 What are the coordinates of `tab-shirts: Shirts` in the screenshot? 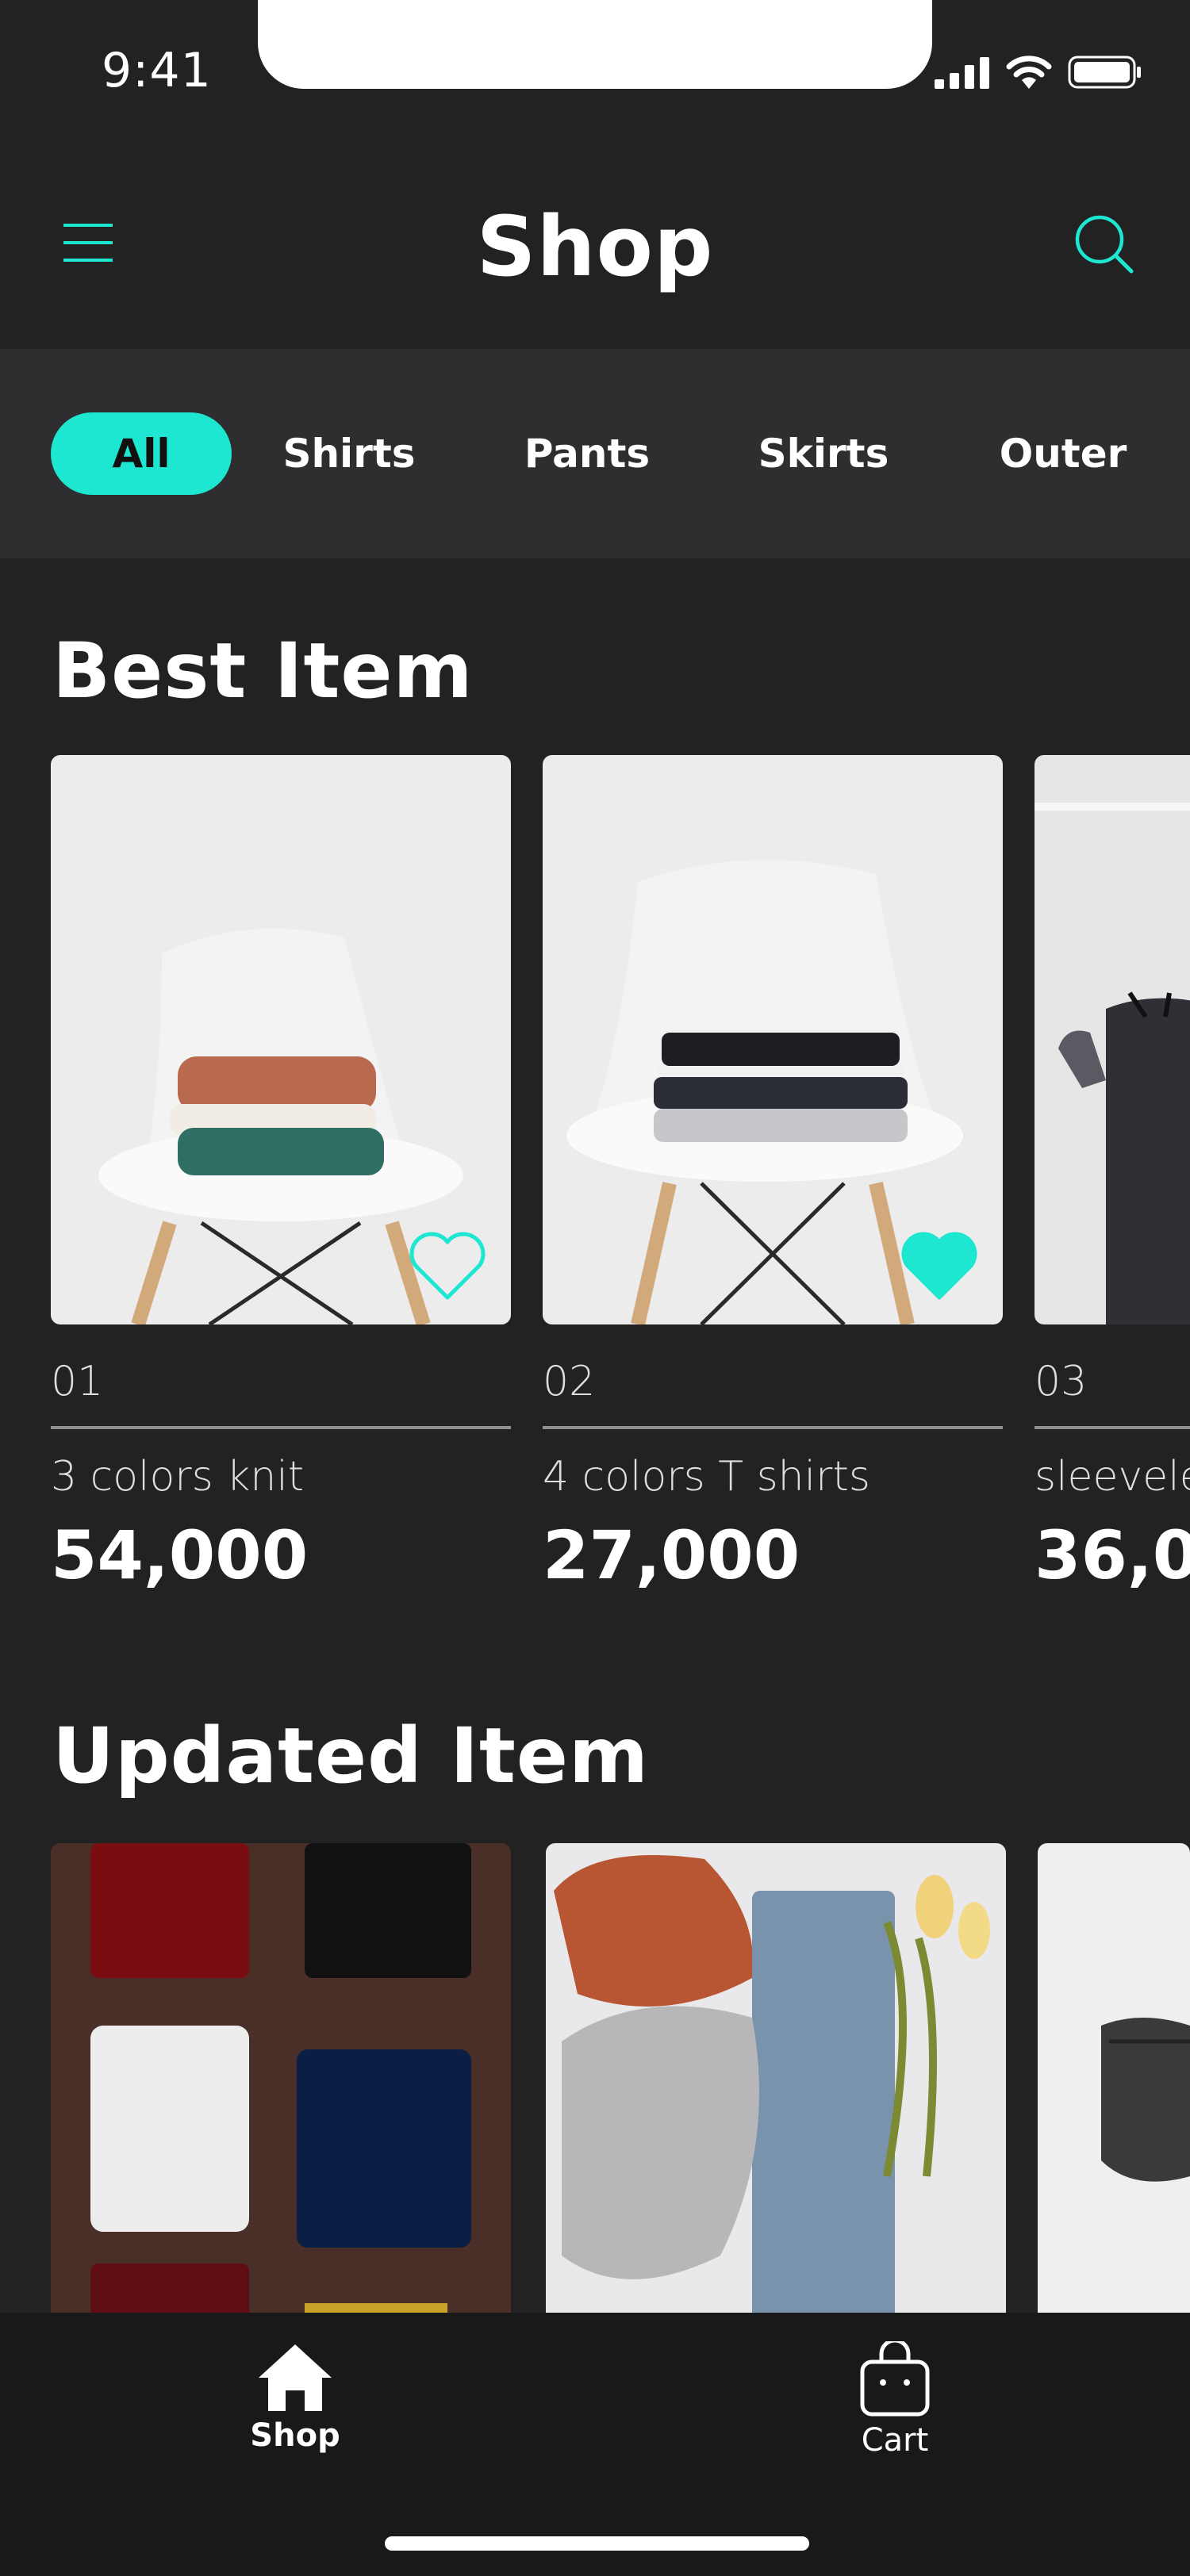 It's located at (349, 454).